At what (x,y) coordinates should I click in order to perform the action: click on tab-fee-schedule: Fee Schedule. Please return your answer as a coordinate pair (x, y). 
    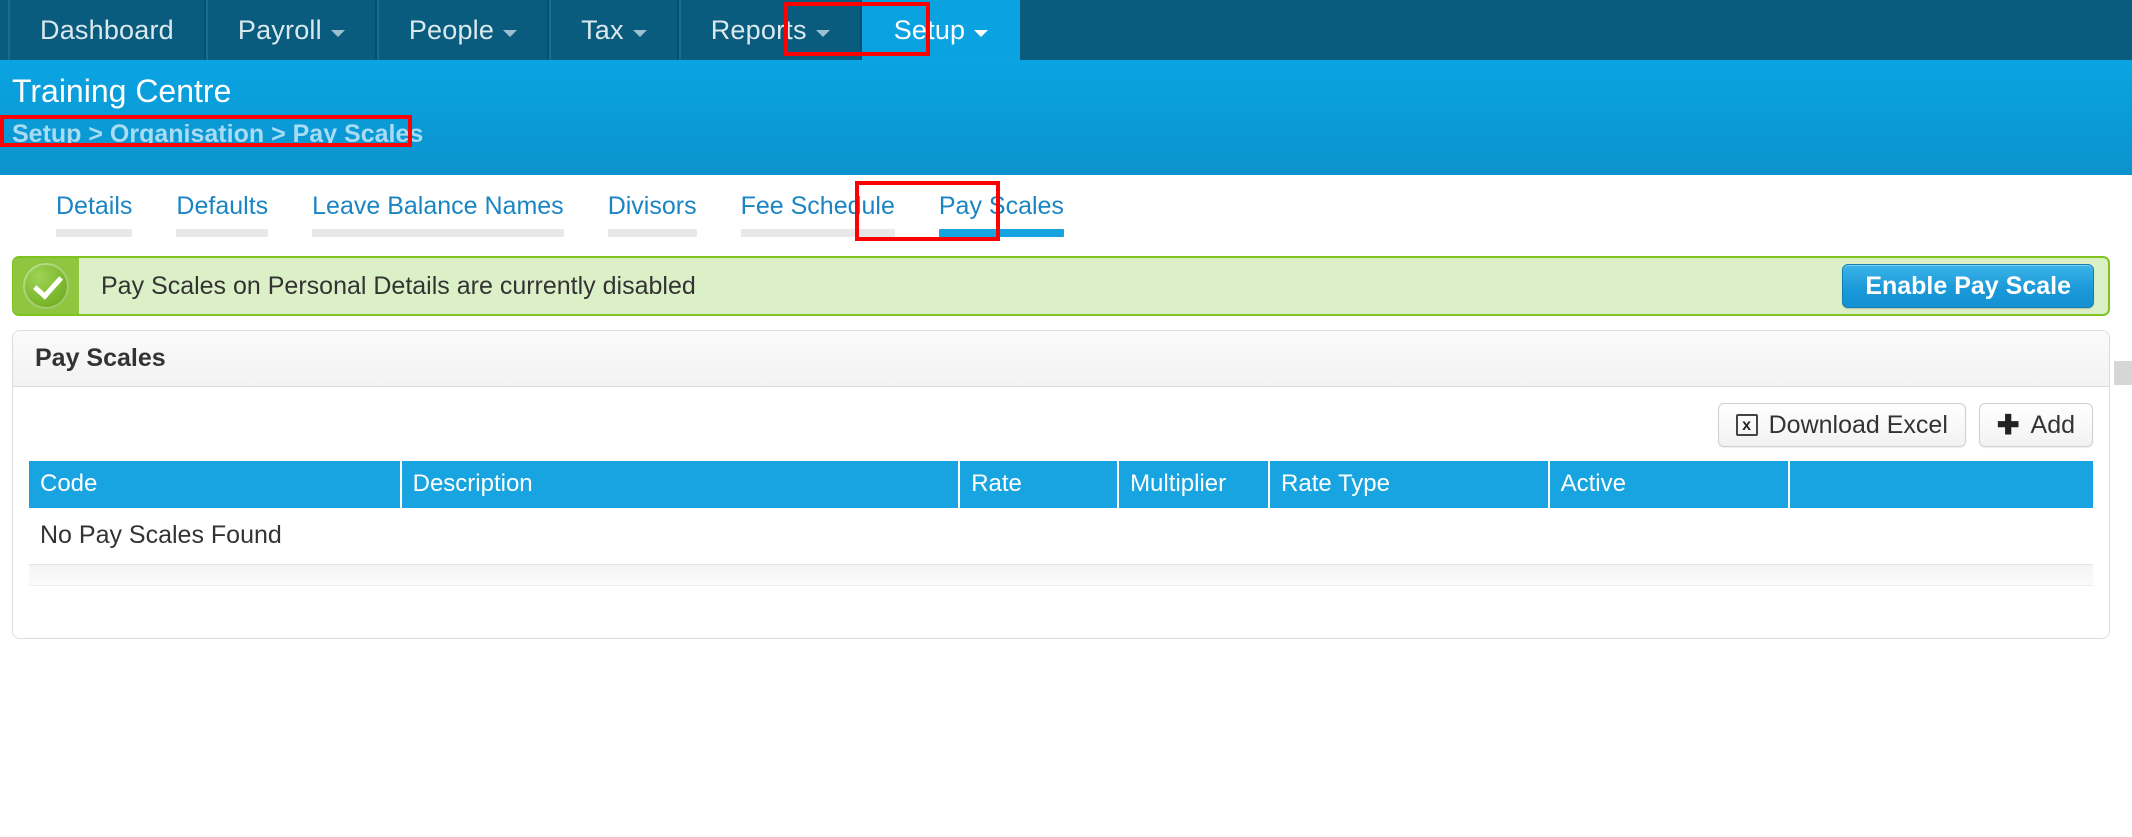
    Looking at the image, I should click on (818, 214).